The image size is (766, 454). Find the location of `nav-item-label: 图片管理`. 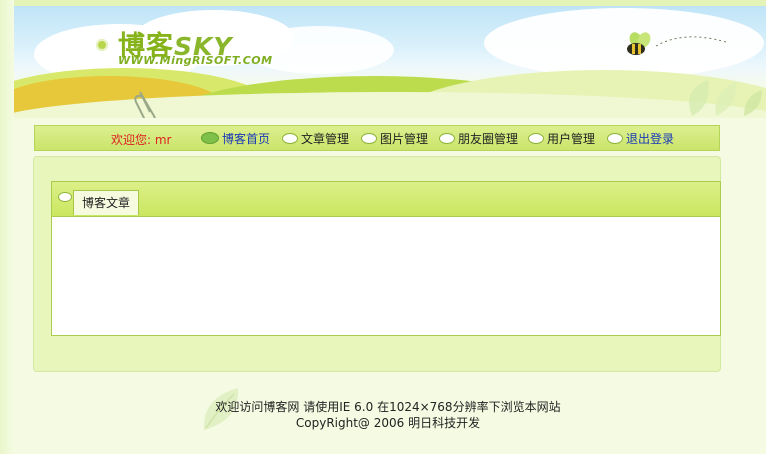

nav-item-label: 图片管理 is located at coordinates (404, 138).